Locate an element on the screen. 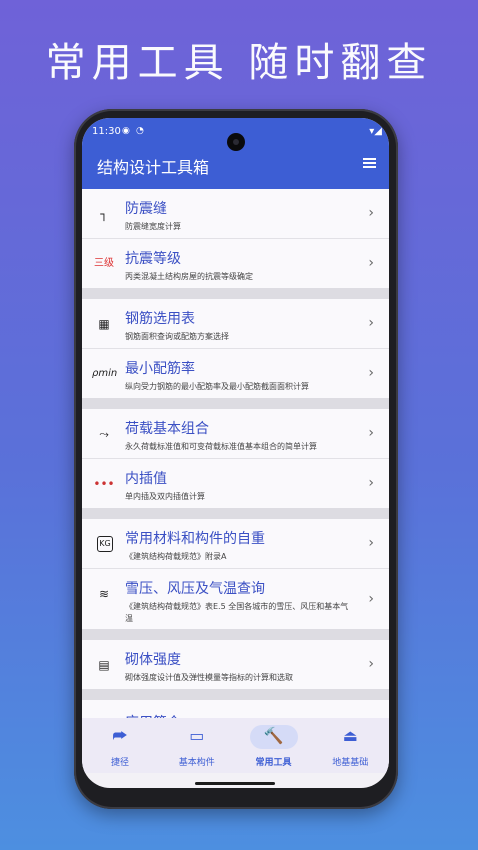 The image size is (478, 850). tool-item-zxpjl: ρmin 最小配筋率纵向受力钢筋的最小配筋率及最小配筋截面面积计算 › is located at coordinates (235, 373).